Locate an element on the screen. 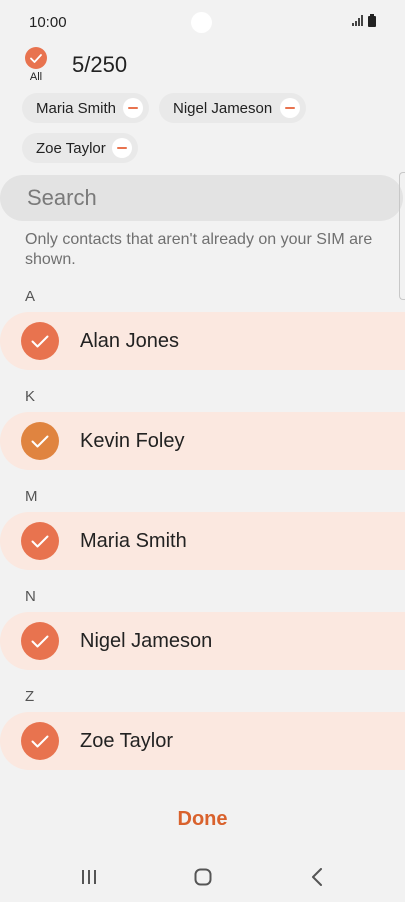 The image size is (405, 902). camera-cutout is located at coordinates (201, 22).